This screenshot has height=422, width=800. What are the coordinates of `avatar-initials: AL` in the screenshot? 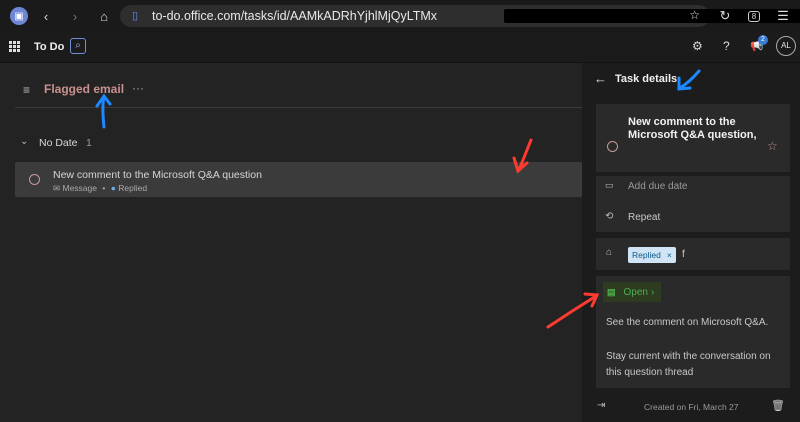 It's located at (786, 45).